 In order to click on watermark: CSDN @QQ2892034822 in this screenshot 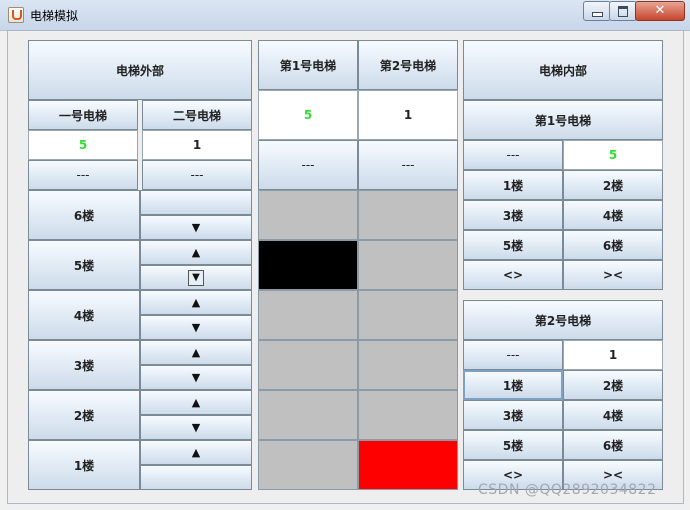, I will do `click(567, 490)`.